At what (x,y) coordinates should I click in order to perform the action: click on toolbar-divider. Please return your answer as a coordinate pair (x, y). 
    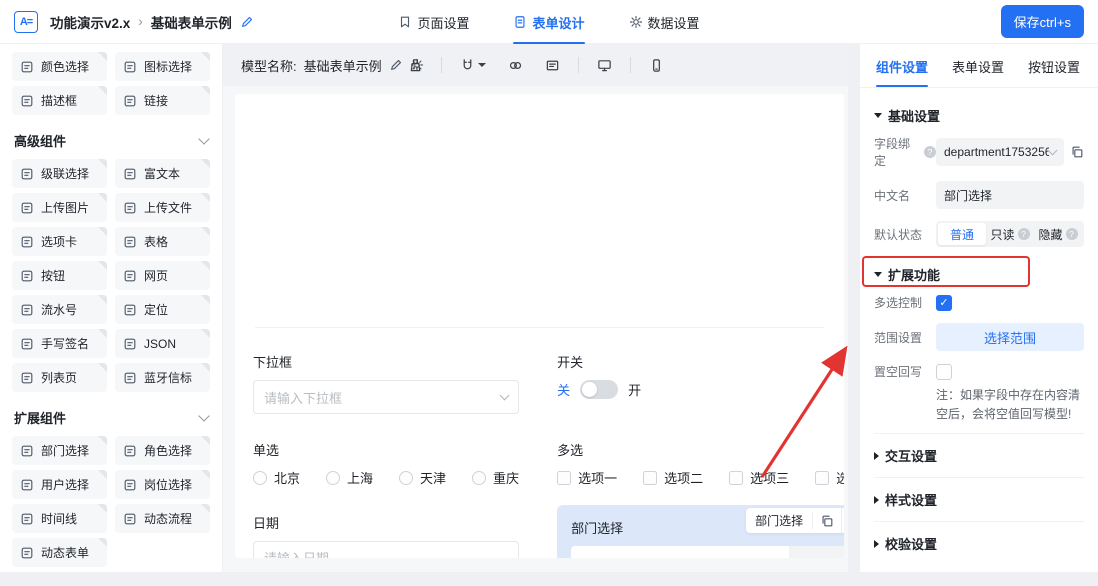
    Looking at the image, I should click on (441, 65).